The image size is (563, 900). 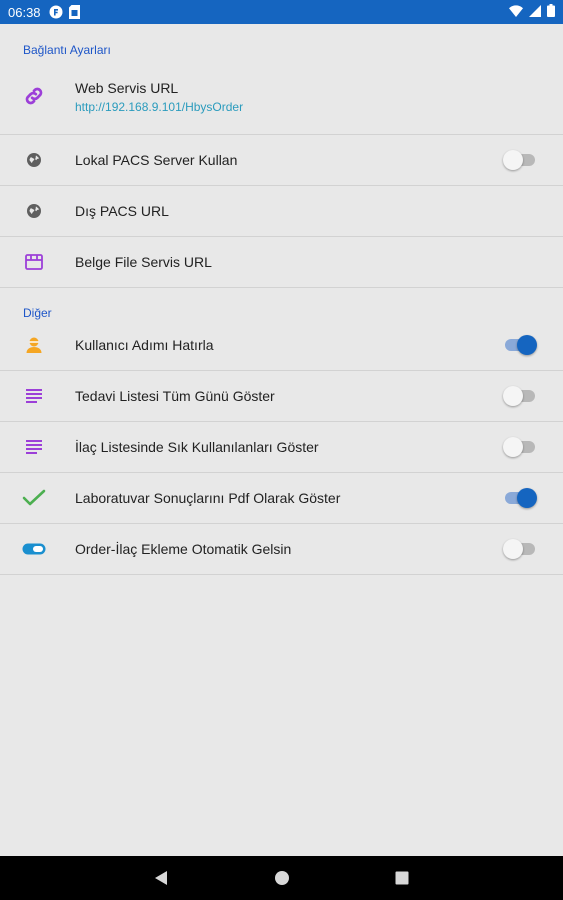 I want to click on checkmark-icon, so click(x=34, y=498).